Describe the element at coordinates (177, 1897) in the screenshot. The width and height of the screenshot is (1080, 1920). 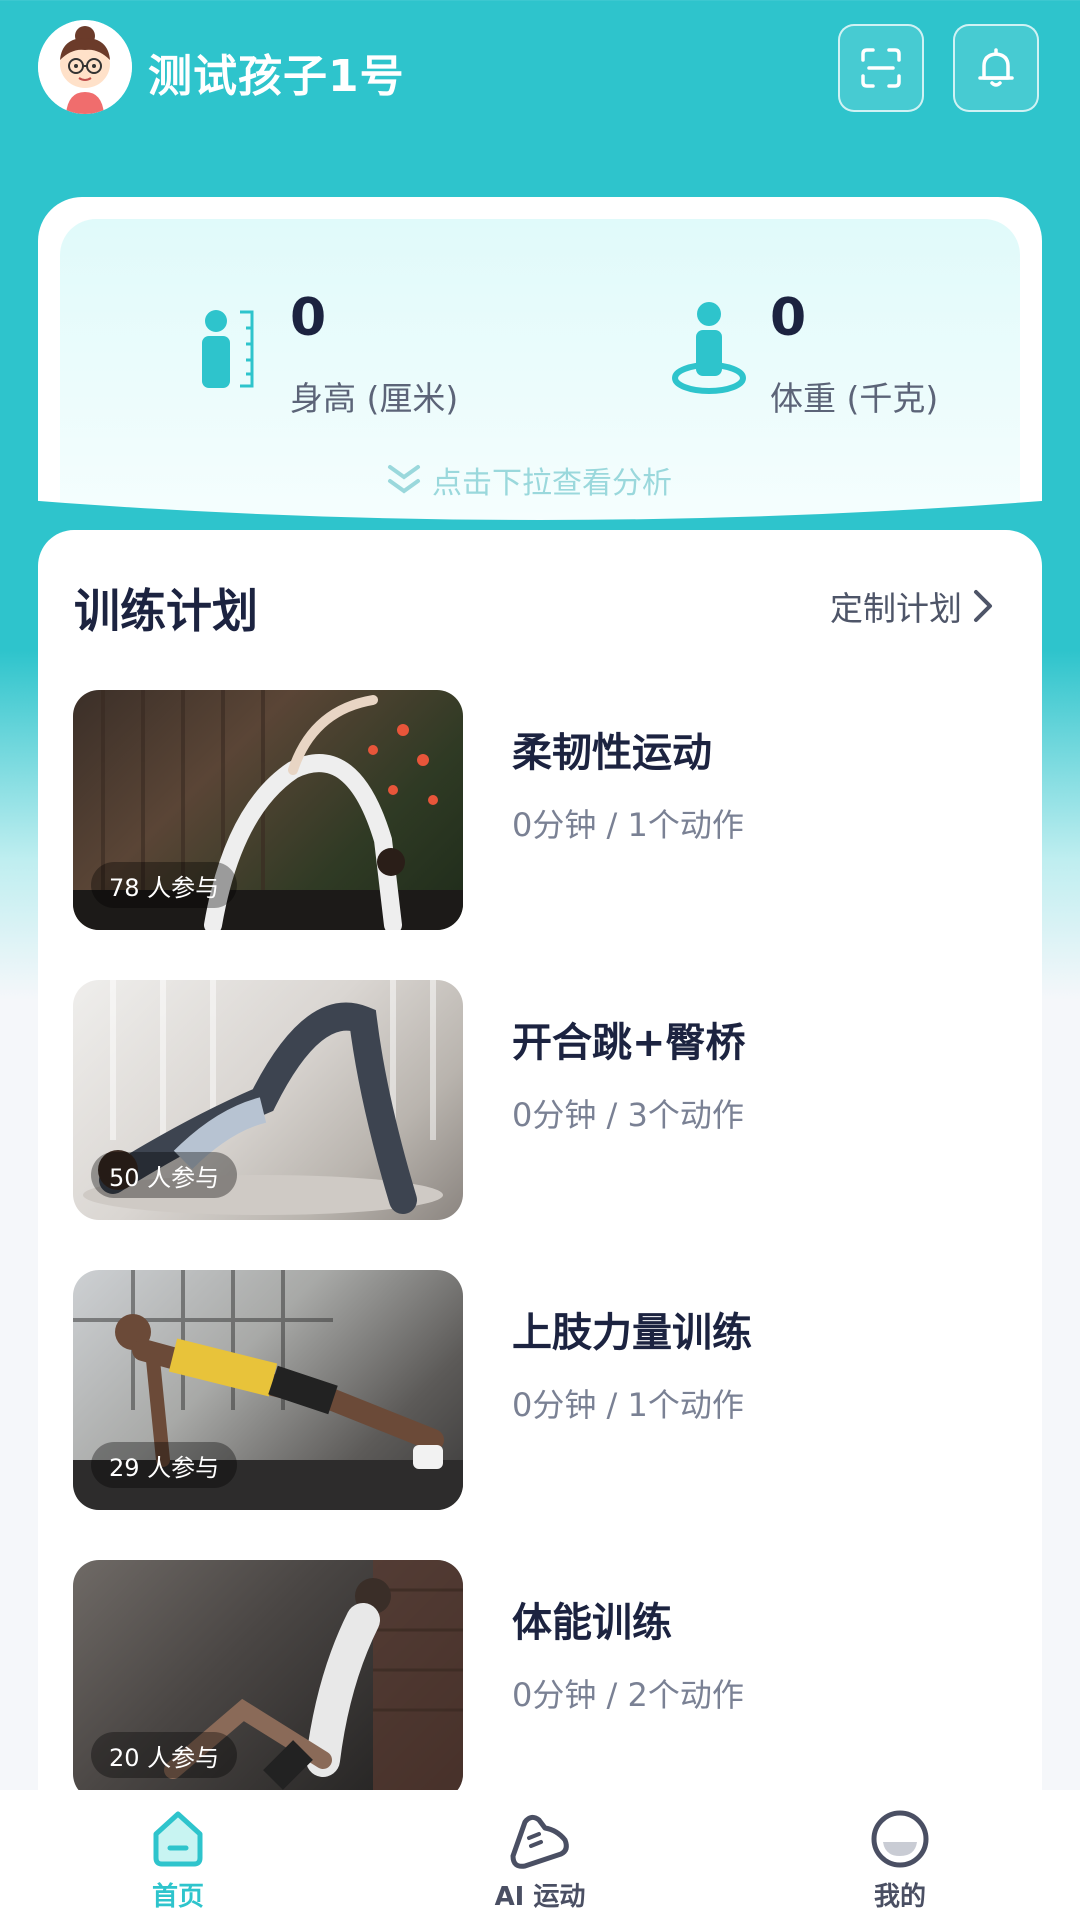
I see `nav-home-label: 首页` at that location.